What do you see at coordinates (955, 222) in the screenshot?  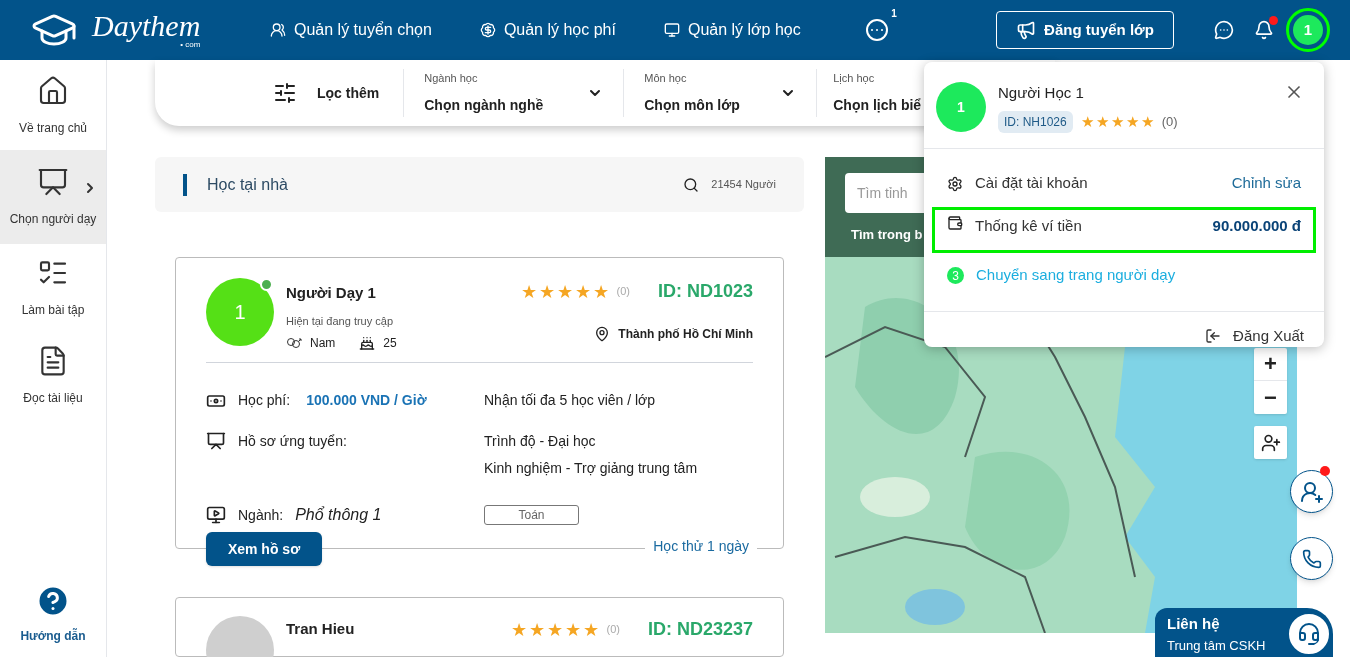 I see `wallet-icon` at bounding box center [955, 222].